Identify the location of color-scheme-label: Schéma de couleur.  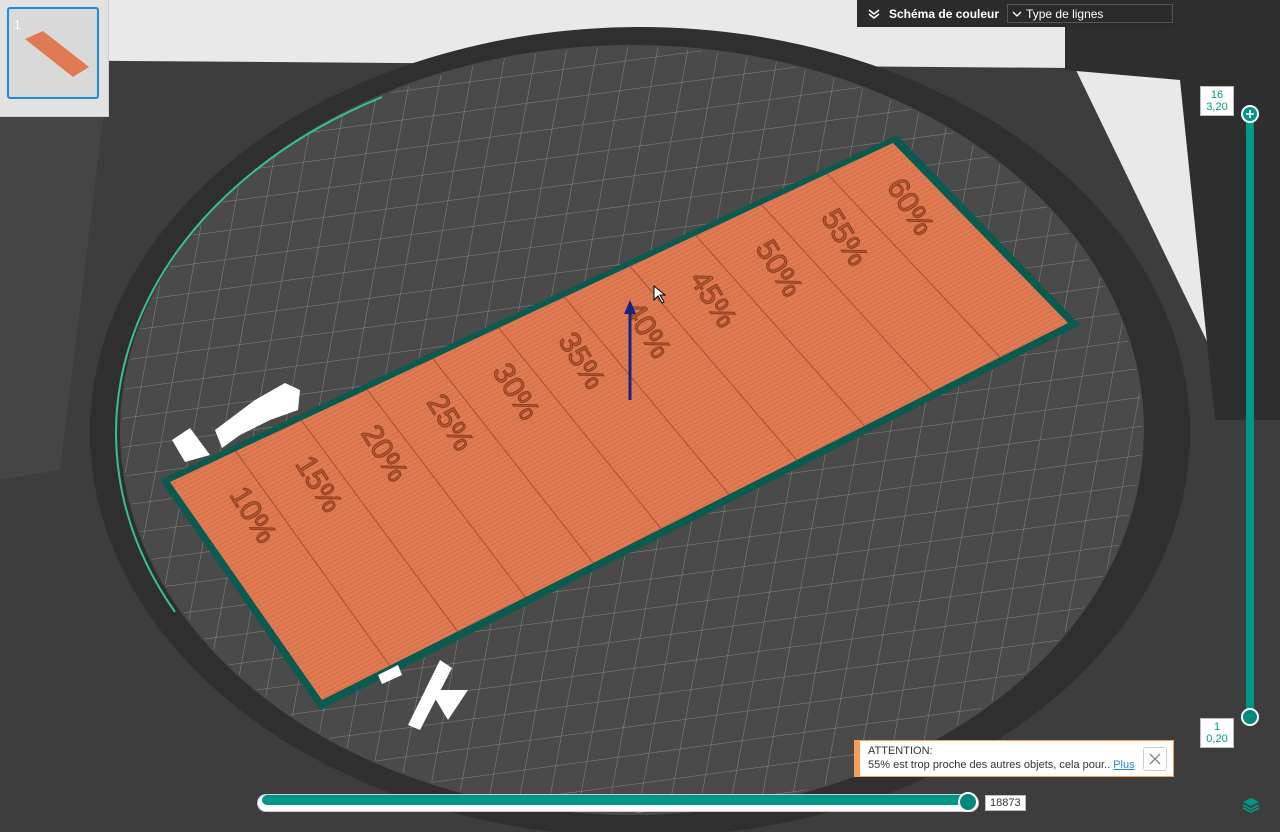
(944, 13).